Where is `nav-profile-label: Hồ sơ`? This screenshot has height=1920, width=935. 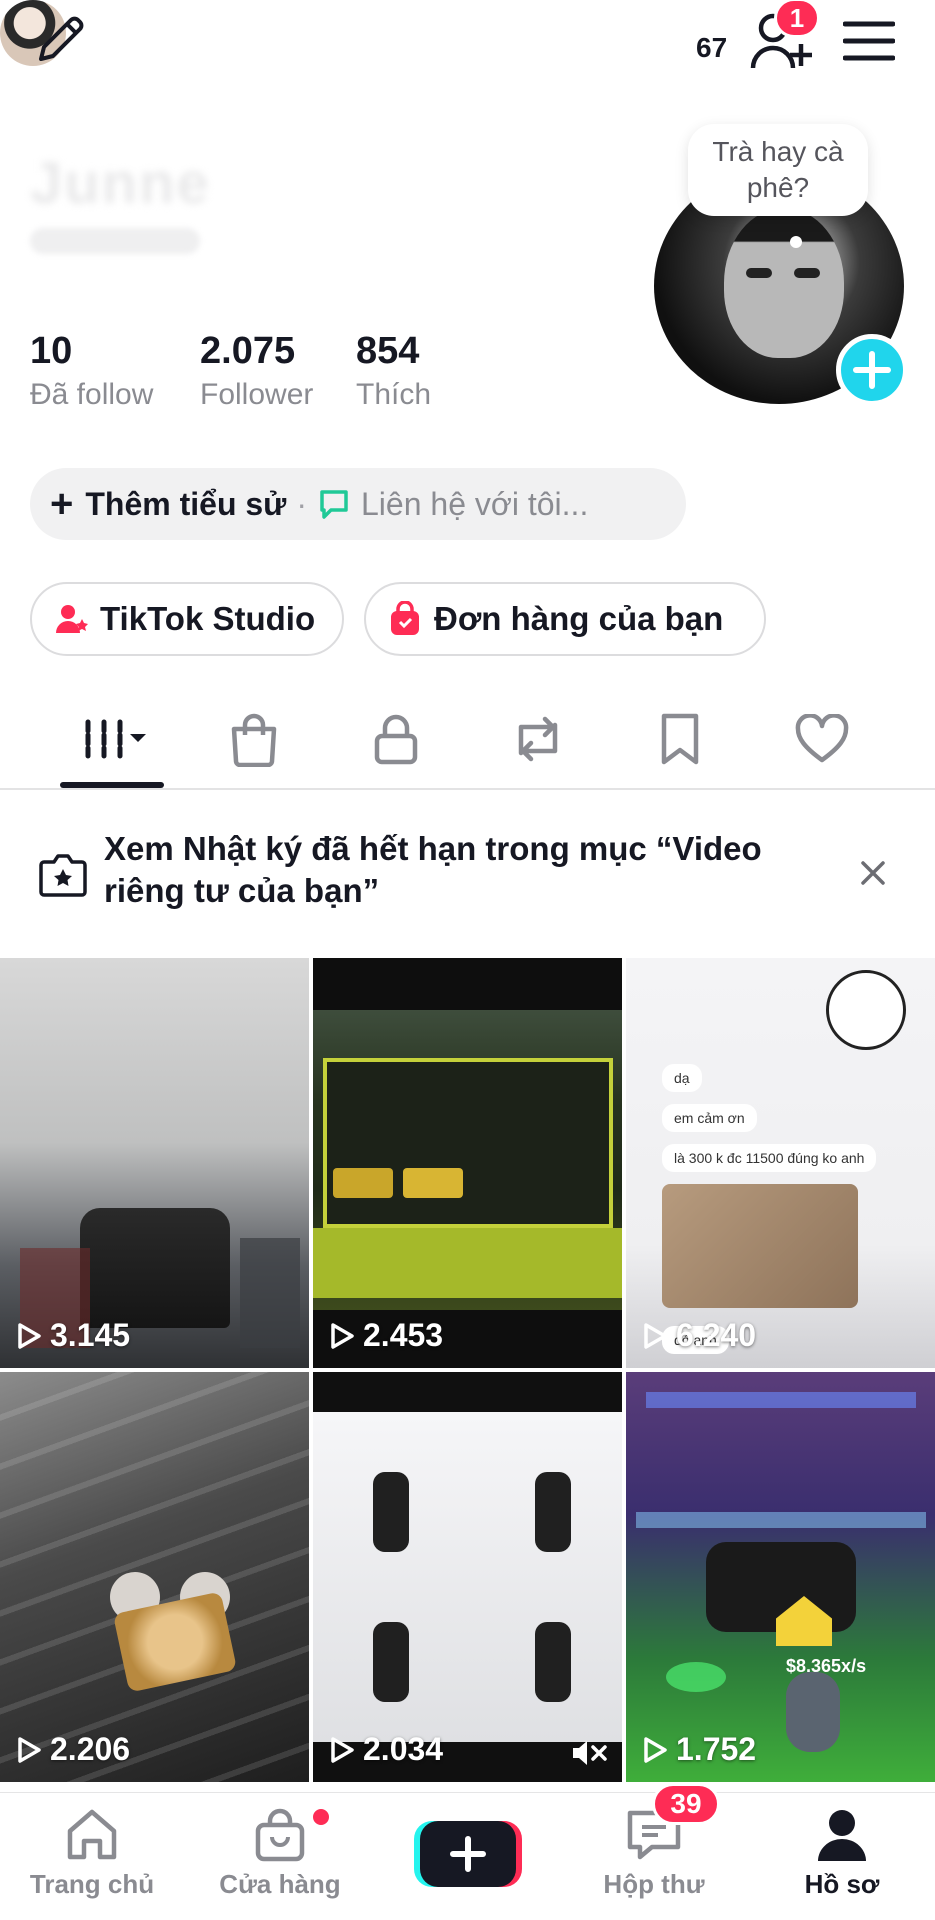
nav-profile-label: Hồ sơ is located at coordinates (842, 1884).